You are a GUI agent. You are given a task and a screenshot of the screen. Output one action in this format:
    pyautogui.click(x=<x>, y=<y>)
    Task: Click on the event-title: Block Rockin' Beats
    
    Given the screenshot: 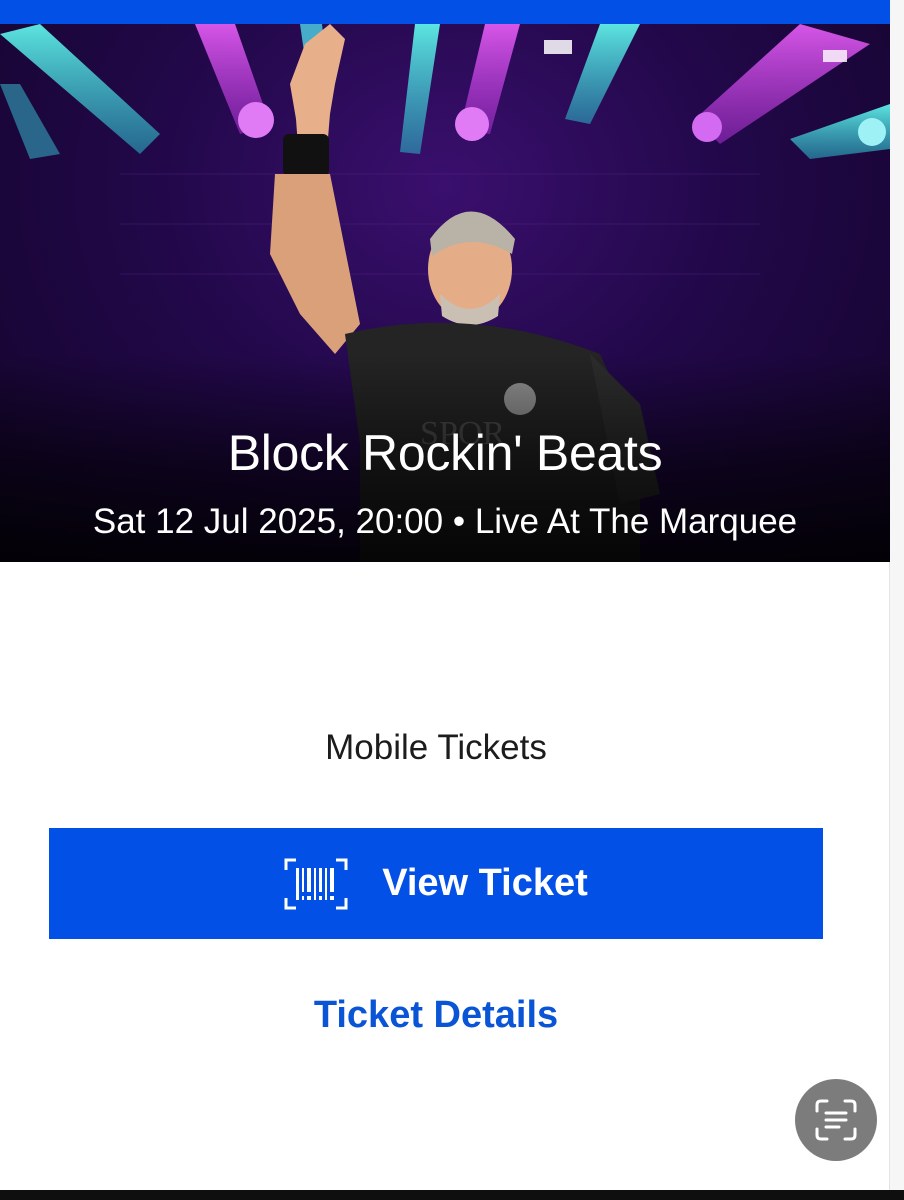 What is the action you would take?
    pyautogui.click(x=445, y=453)
    